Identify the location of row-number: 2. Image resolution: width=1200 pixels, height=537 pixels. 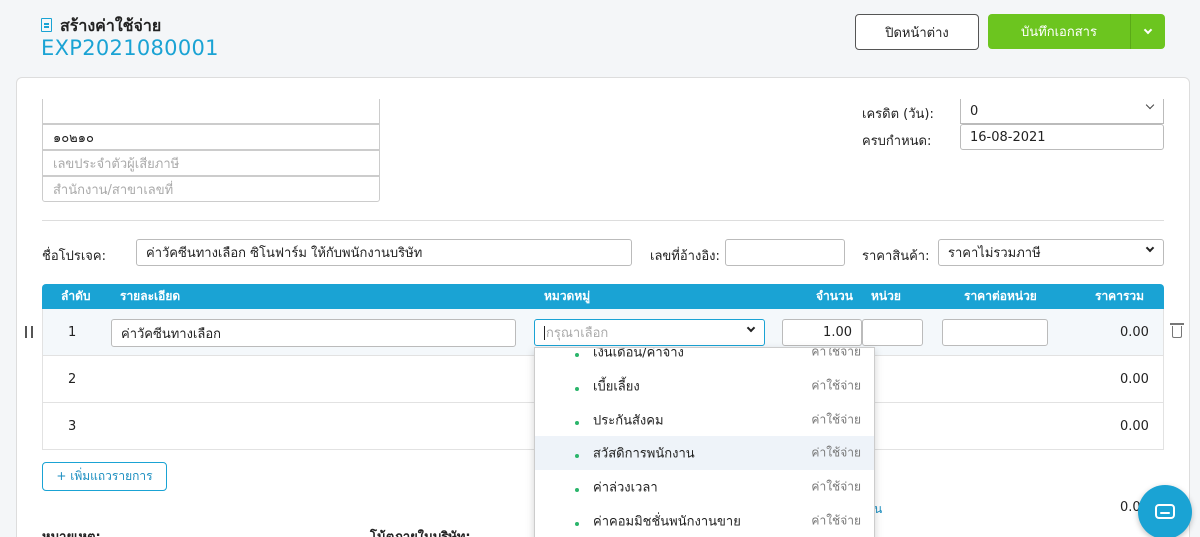
(72, 379).